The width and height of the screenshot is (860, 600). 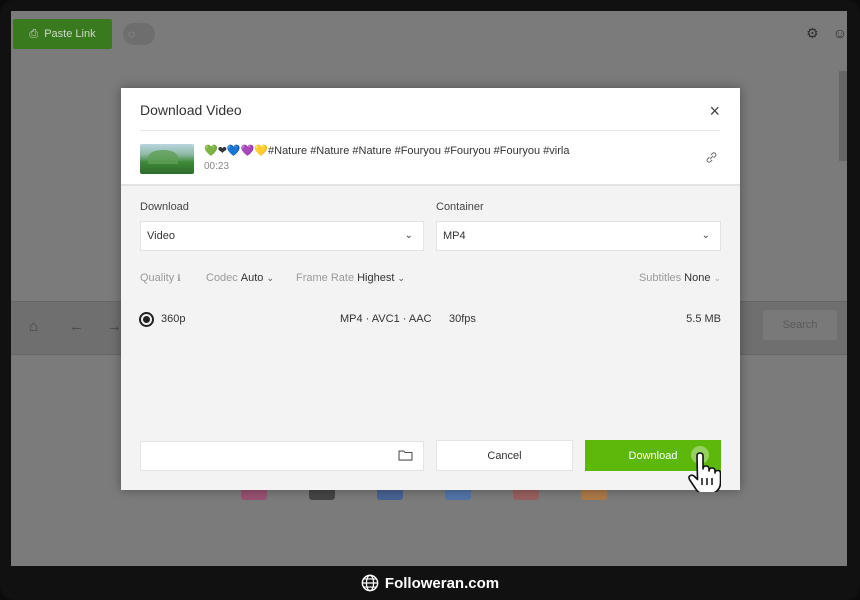 What do you see at coordinates (282, 236) in the screenshot?
I see `download-type-select: Video ⌄` at bounding box center [282, 236].